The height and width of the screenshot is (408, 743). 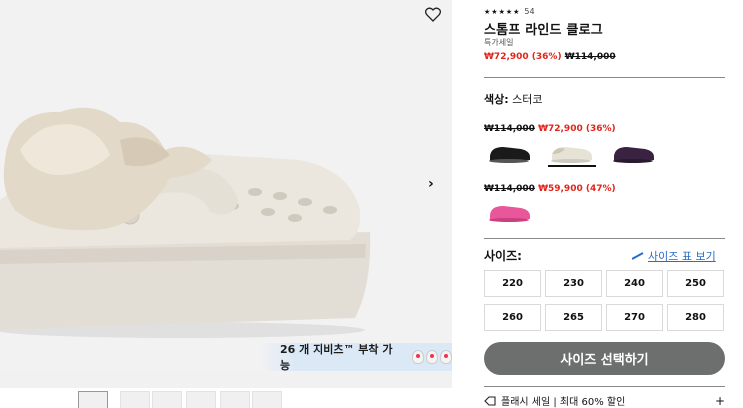 I want to click on size-option: 260, so click(x=512, y=317).